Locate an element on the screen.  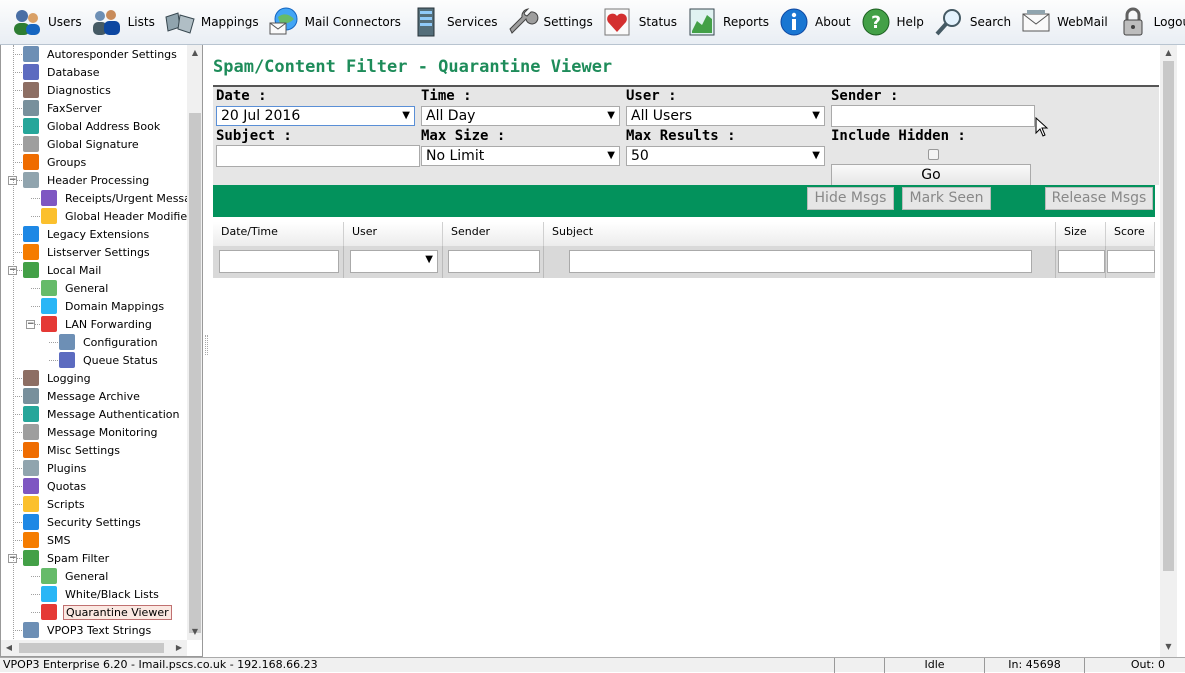
about-label: About is located at coordinates (833, 22).